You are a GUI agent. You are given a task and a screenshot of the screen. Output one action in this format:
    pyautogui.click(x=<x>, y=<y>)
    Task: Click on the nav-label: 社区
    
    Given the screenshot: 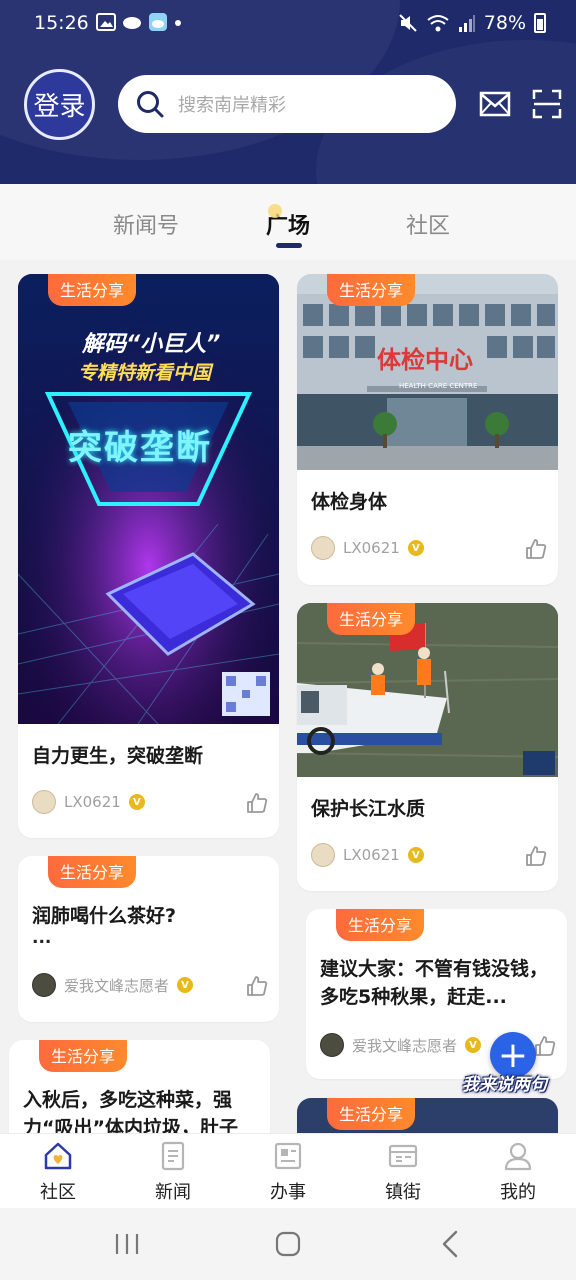 What is the action you would take?
    pyautogui.click(x=58, y=1192)
    